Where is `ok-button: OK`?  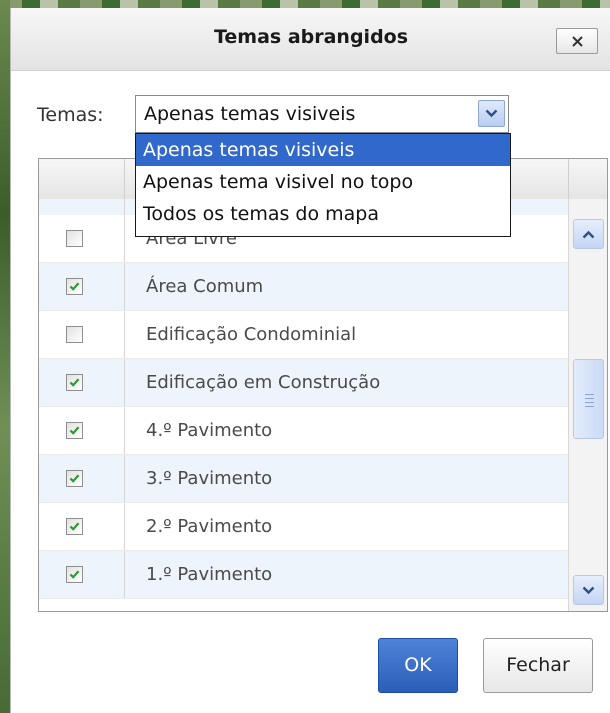
ok-button: OK is located at coordinates (418, 665).